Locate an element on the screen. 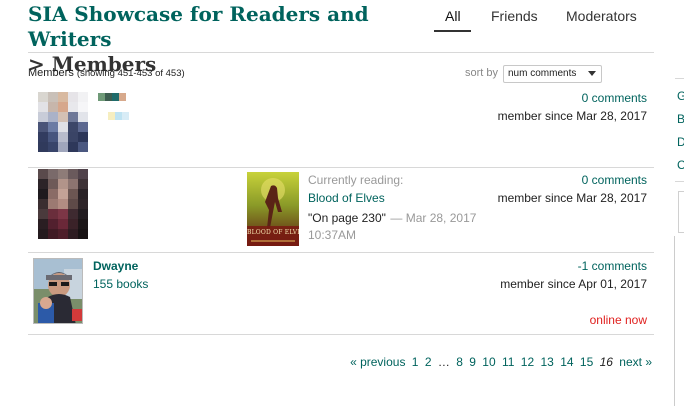  members-label: Members is located at coordinates (51, 73).